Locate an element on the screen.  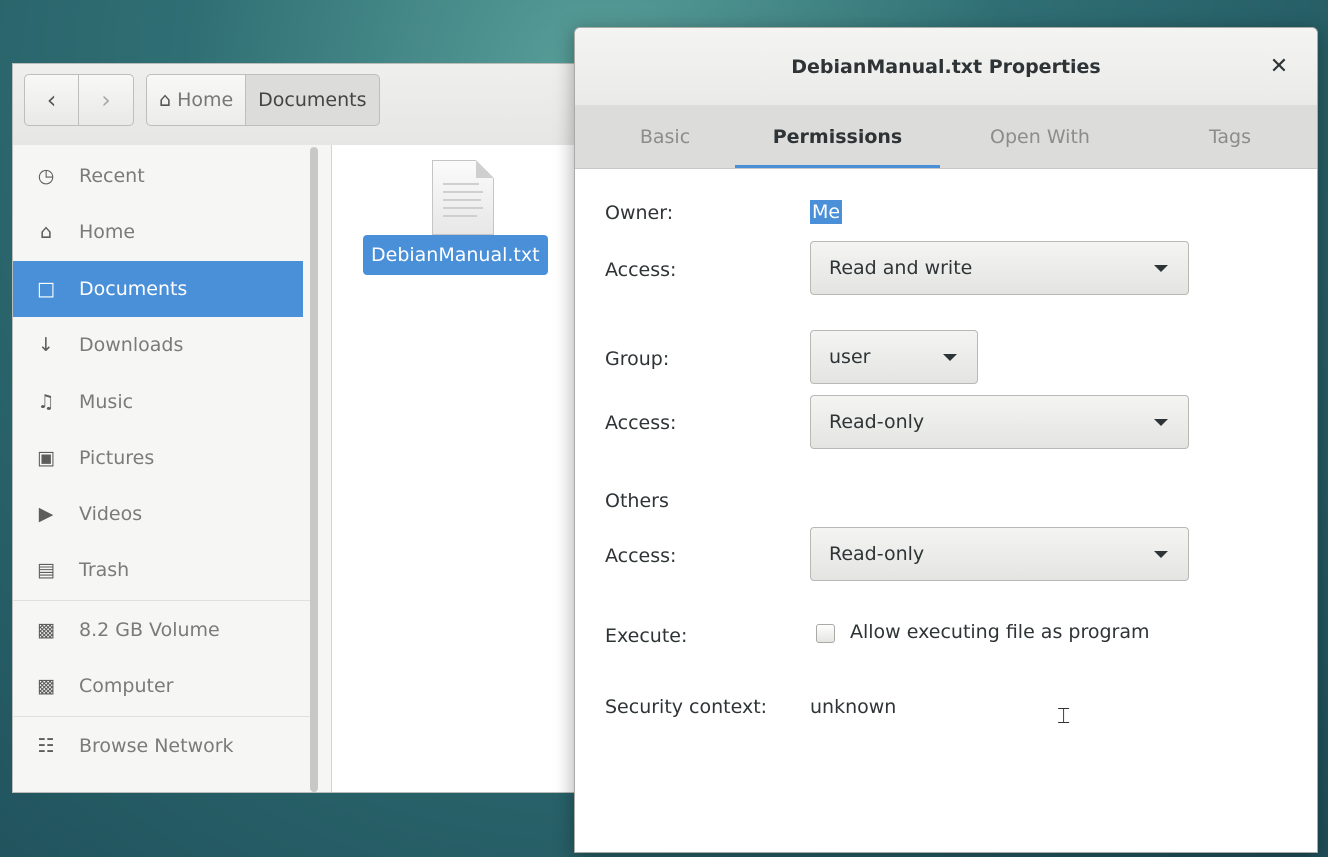
breadcrumb: ⌂ Home Documents is located at coordinates (263, 100).